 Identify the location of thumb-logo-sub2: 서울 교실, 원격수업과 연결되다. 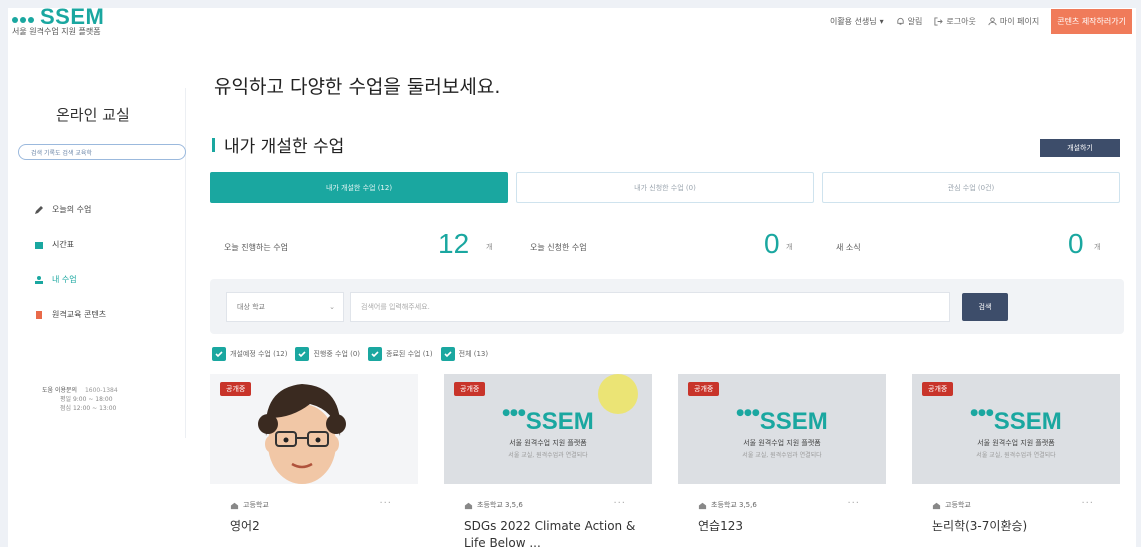
(548, 455).